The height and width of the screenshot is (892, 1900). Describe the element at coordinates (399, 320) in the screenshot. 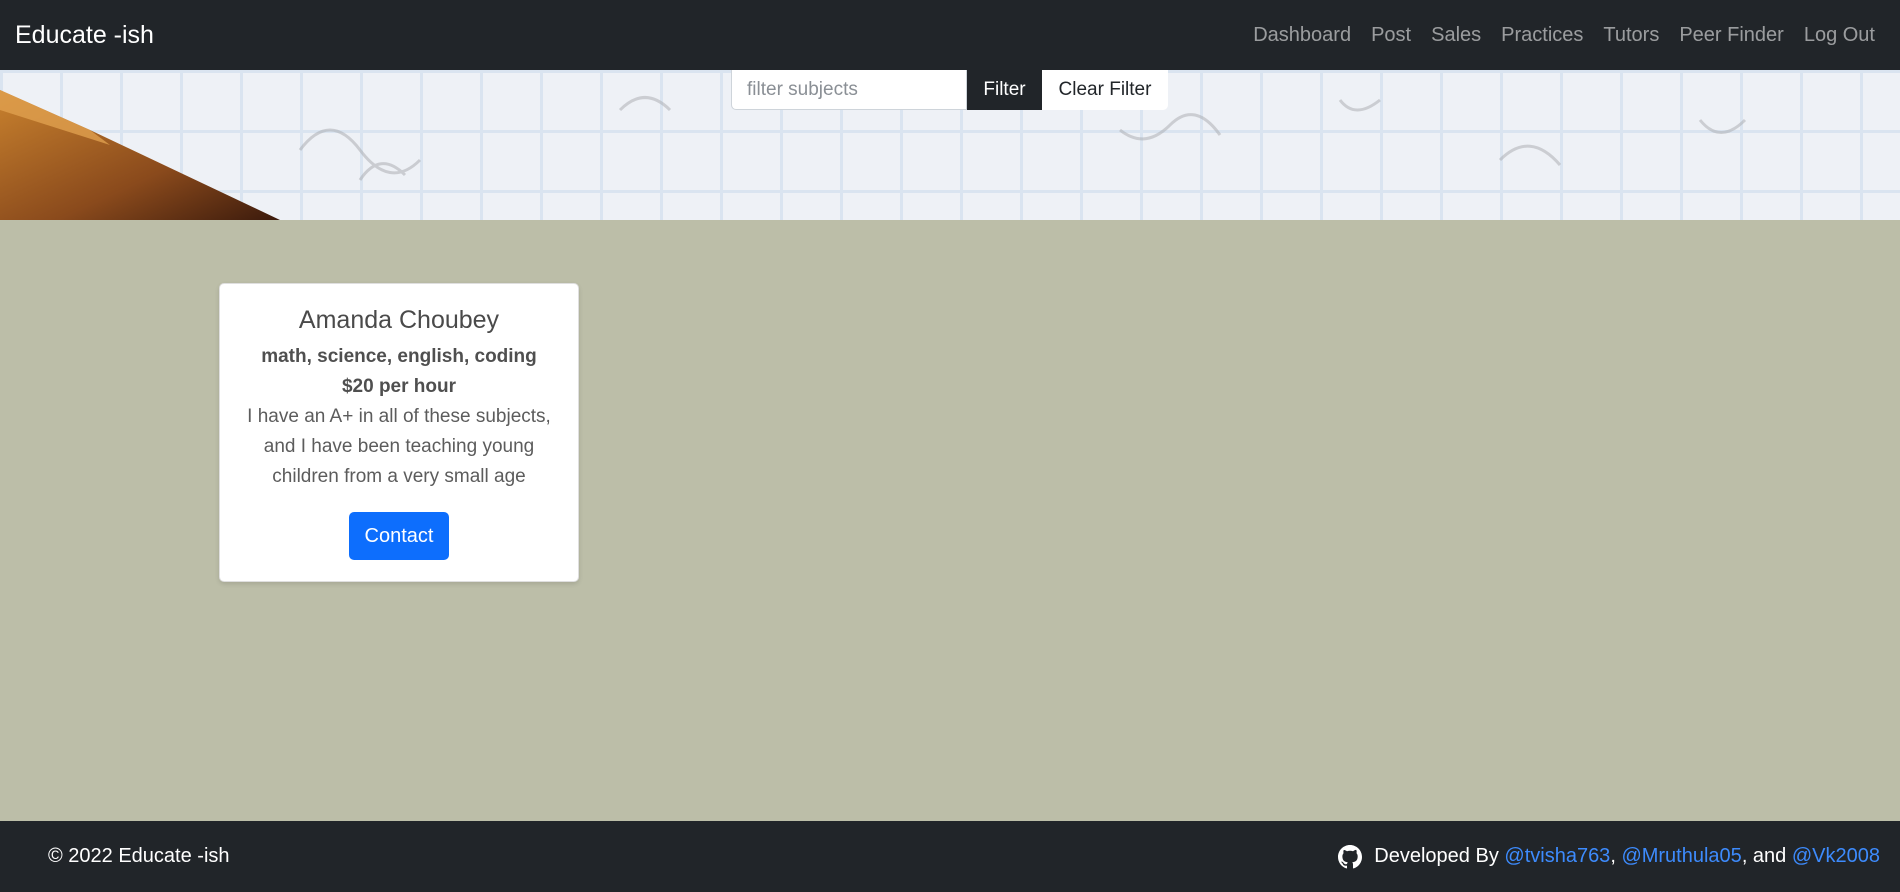

I see `tutor-name: Amanda Choubey` at that location.